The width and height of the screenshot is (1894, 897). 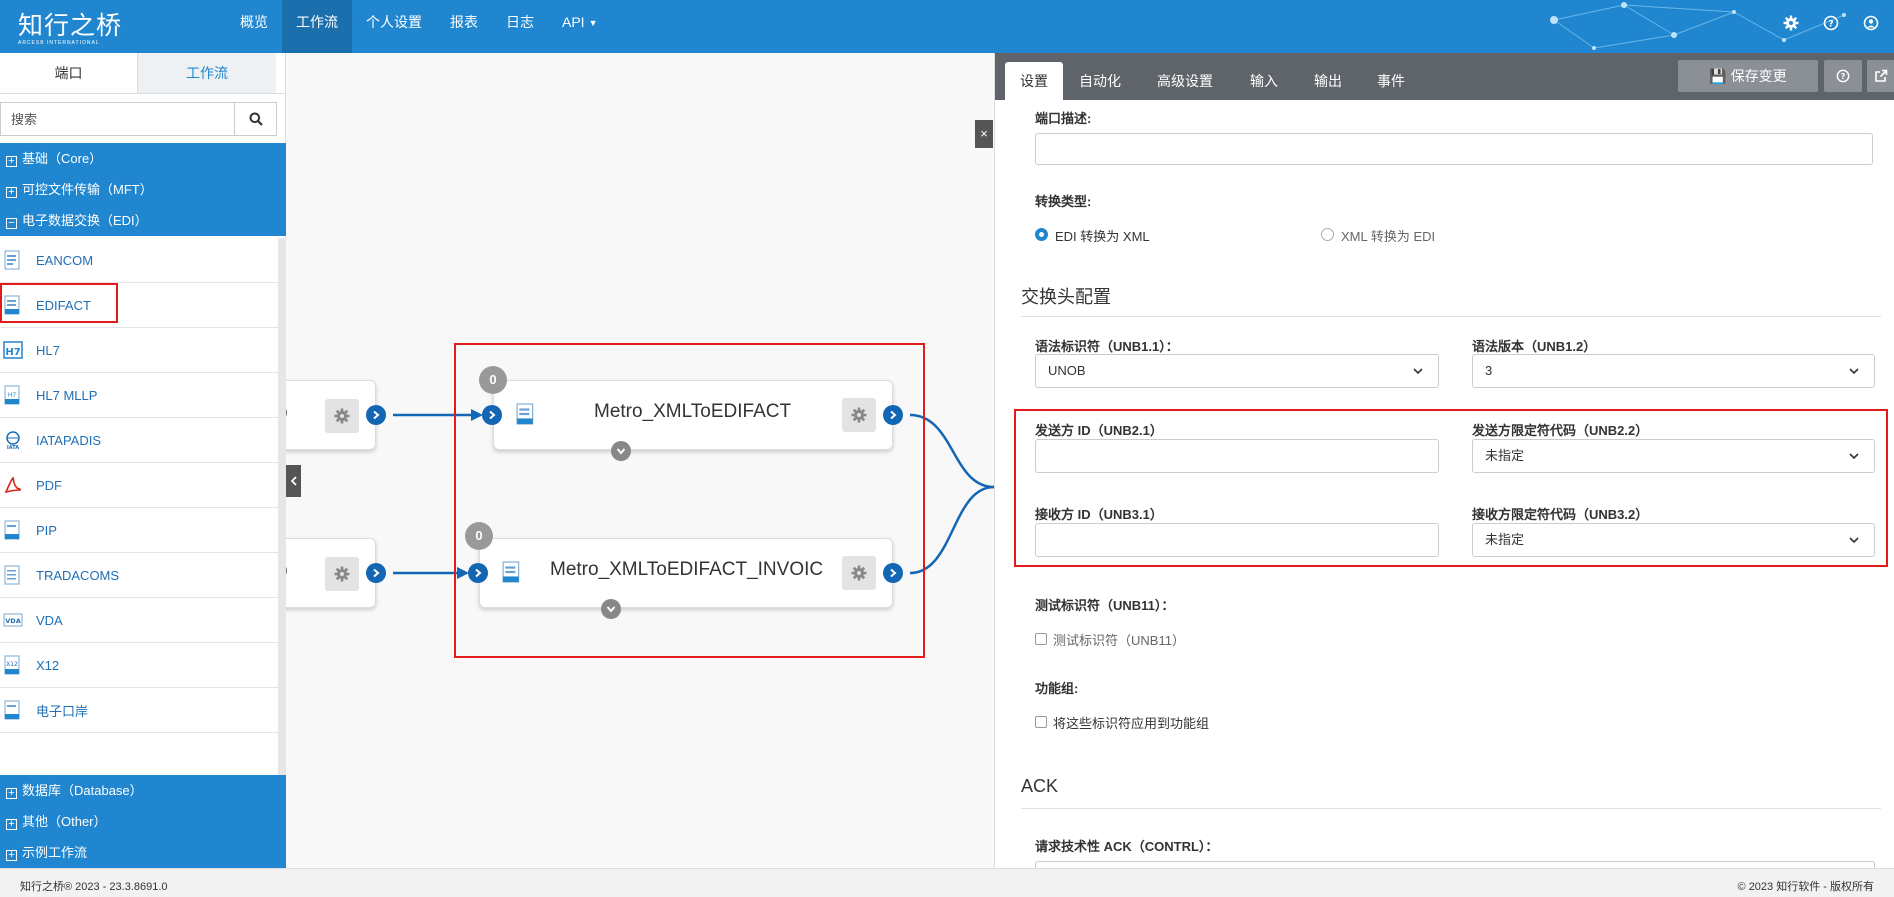 I want to click on left-tabs: 端口 工作流, so click(x=142, y=73).